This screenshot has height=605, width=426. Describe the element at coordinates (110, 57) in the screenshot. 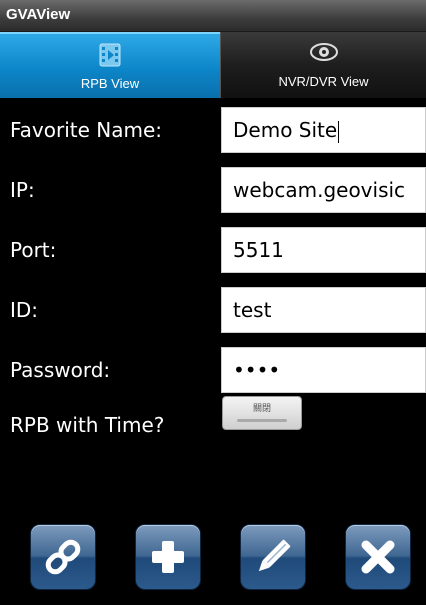

I see `film-icon` at that location.